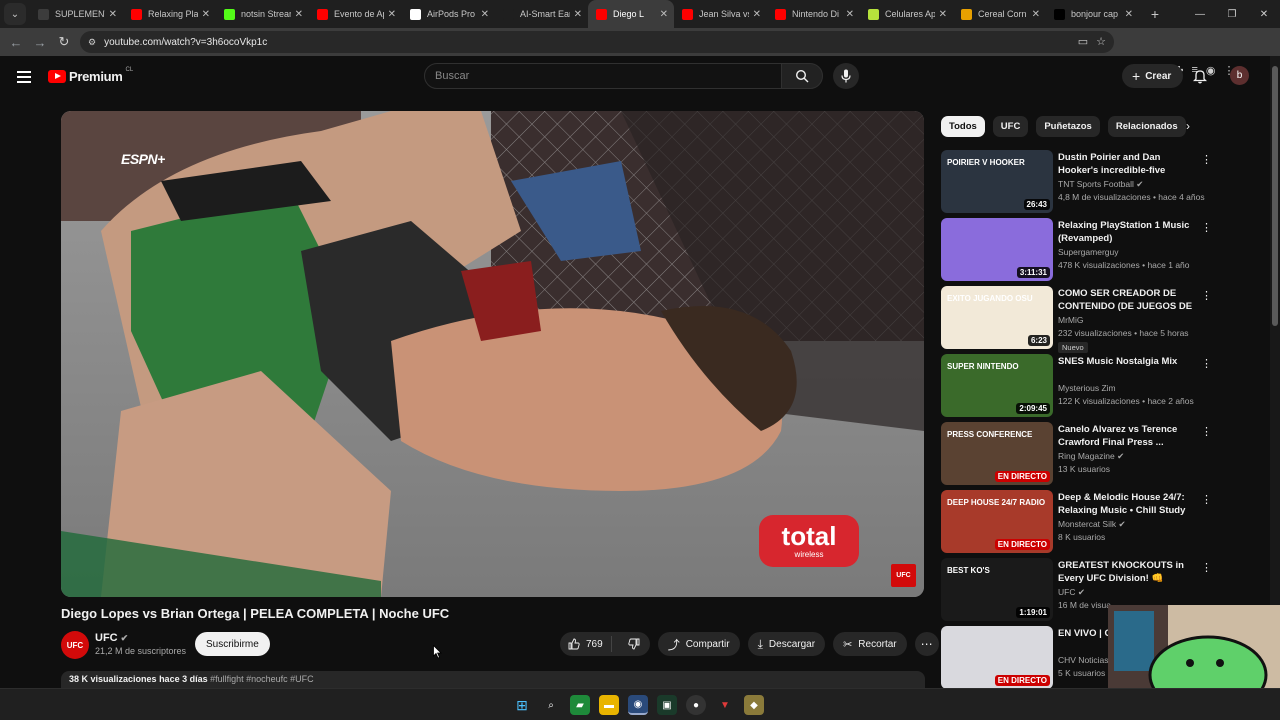 This screenshot has height=720, width=1280. What do you see at coordinates (169, 14) in the screenshot?
I see `browser-tab: Relaxing Play ✕` at bounding box center [169, 14].